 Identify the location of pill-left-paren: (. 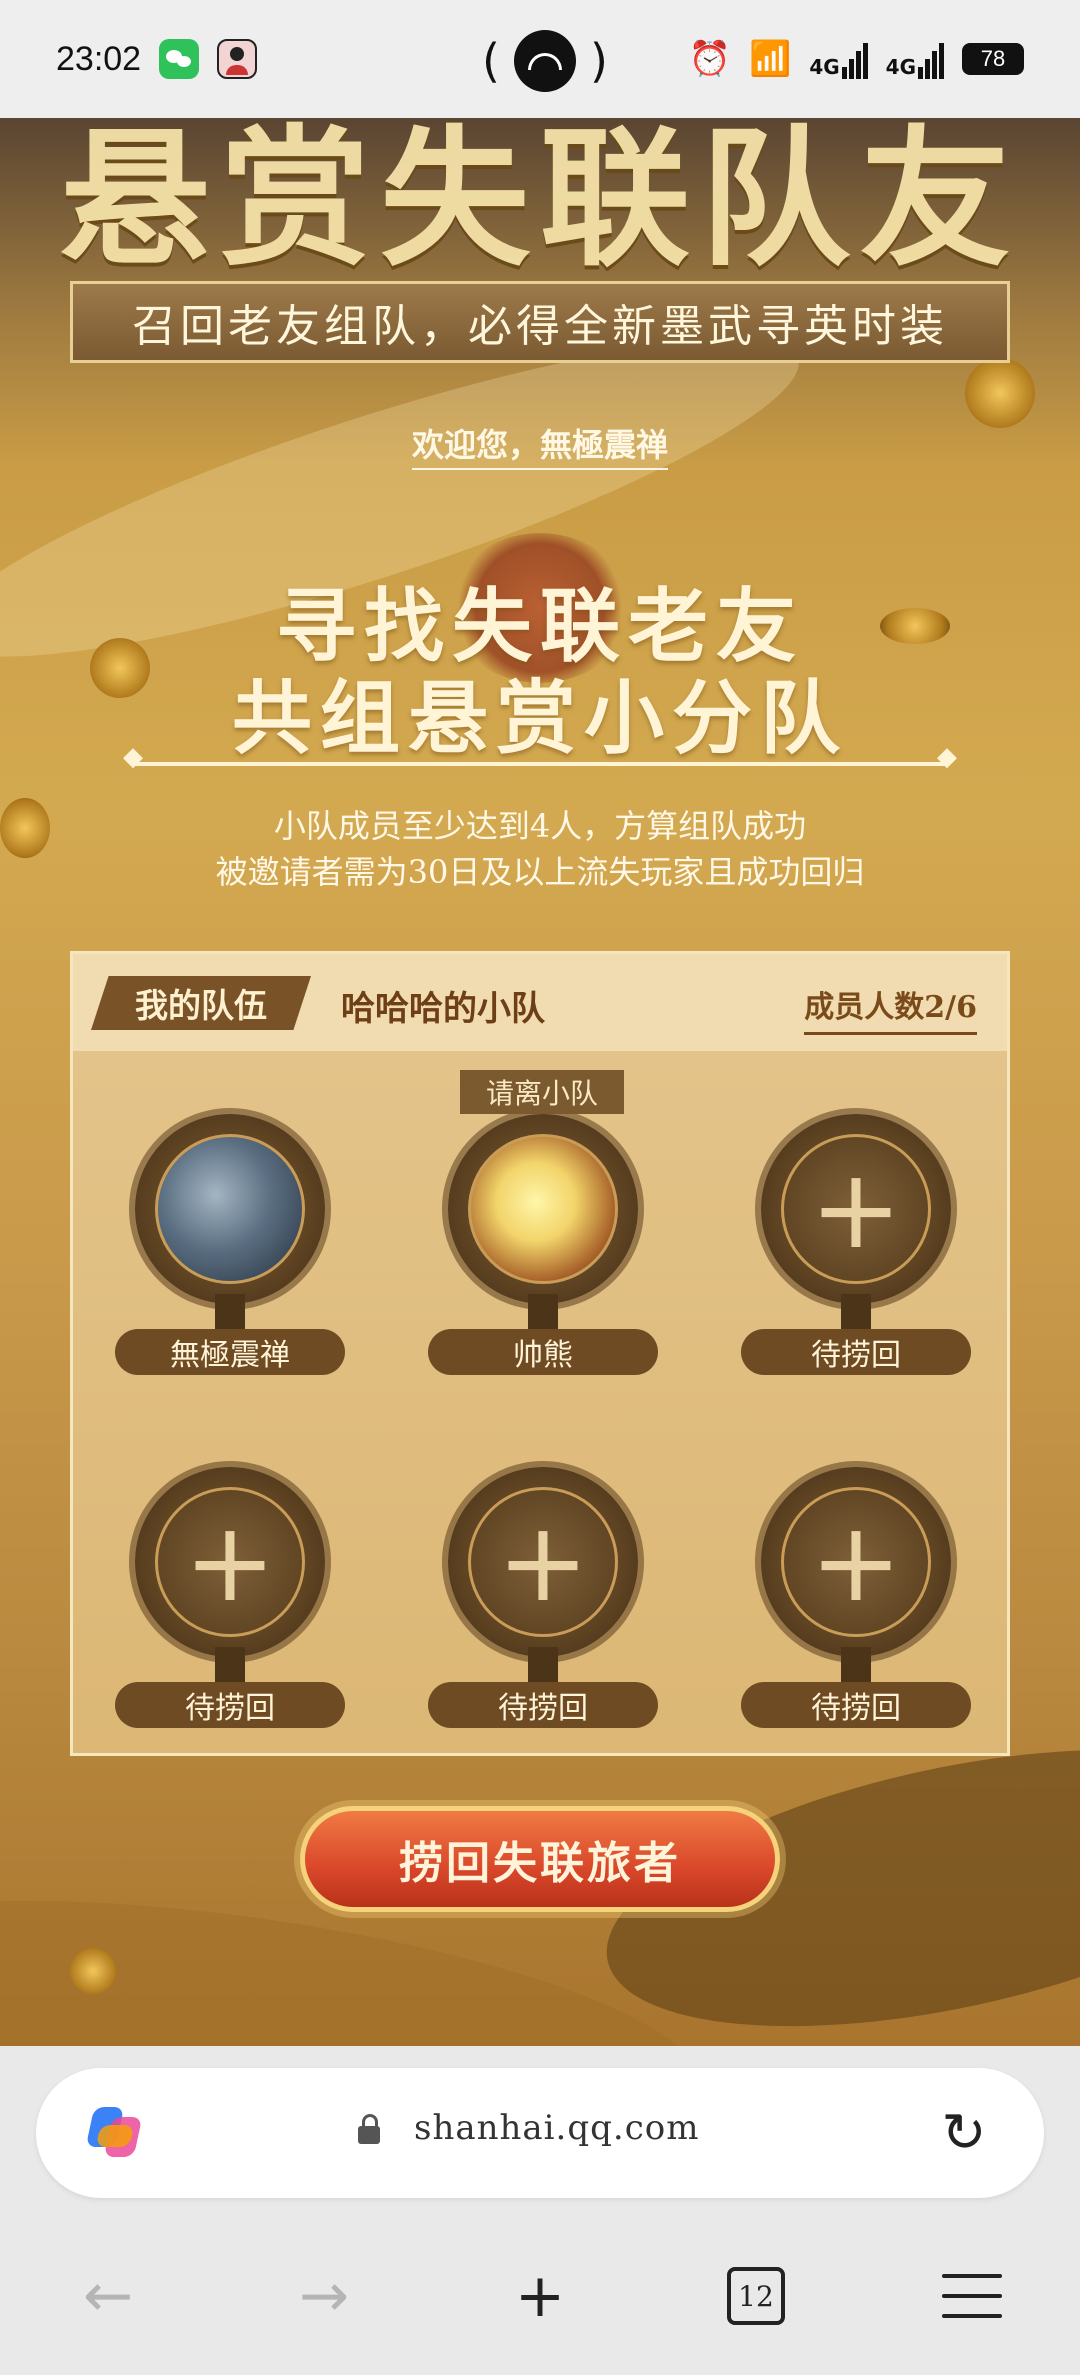
(491, 61).